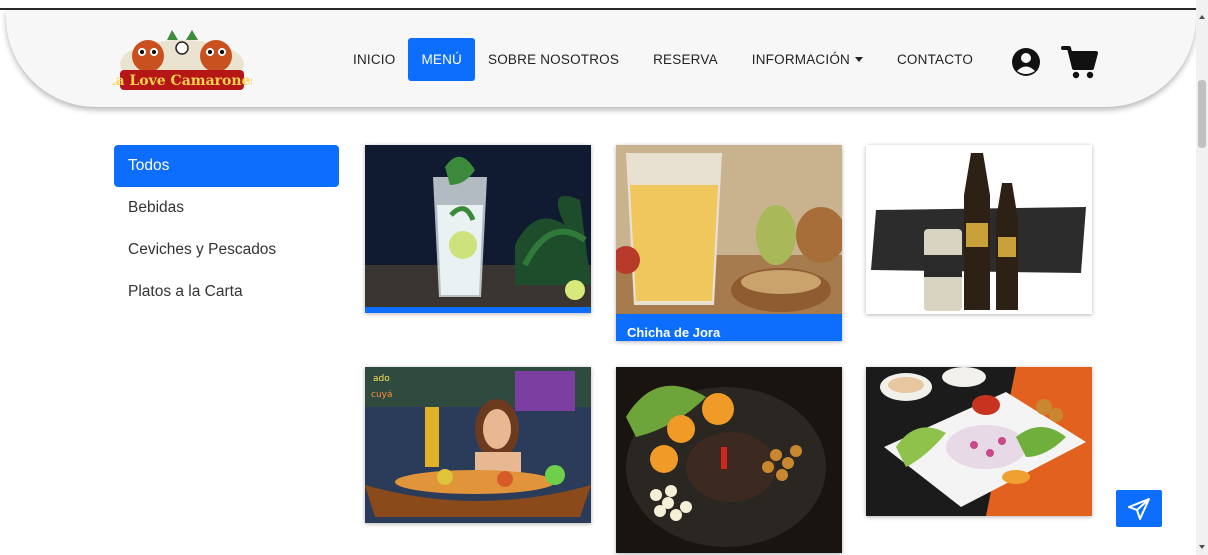  Describe the element at coordinates (156, 207) in the screenshot. I see `category-label: Bebidas` at that location.